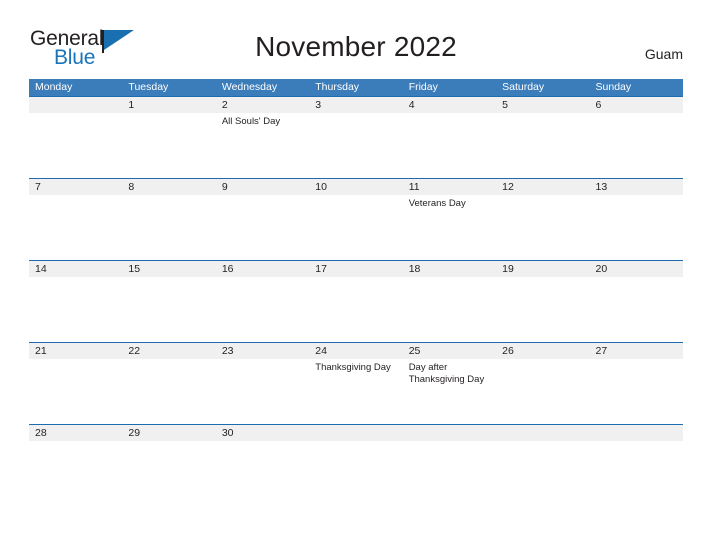  I want to click on weekday-header-saturday: Saturday, so click(523, 87).